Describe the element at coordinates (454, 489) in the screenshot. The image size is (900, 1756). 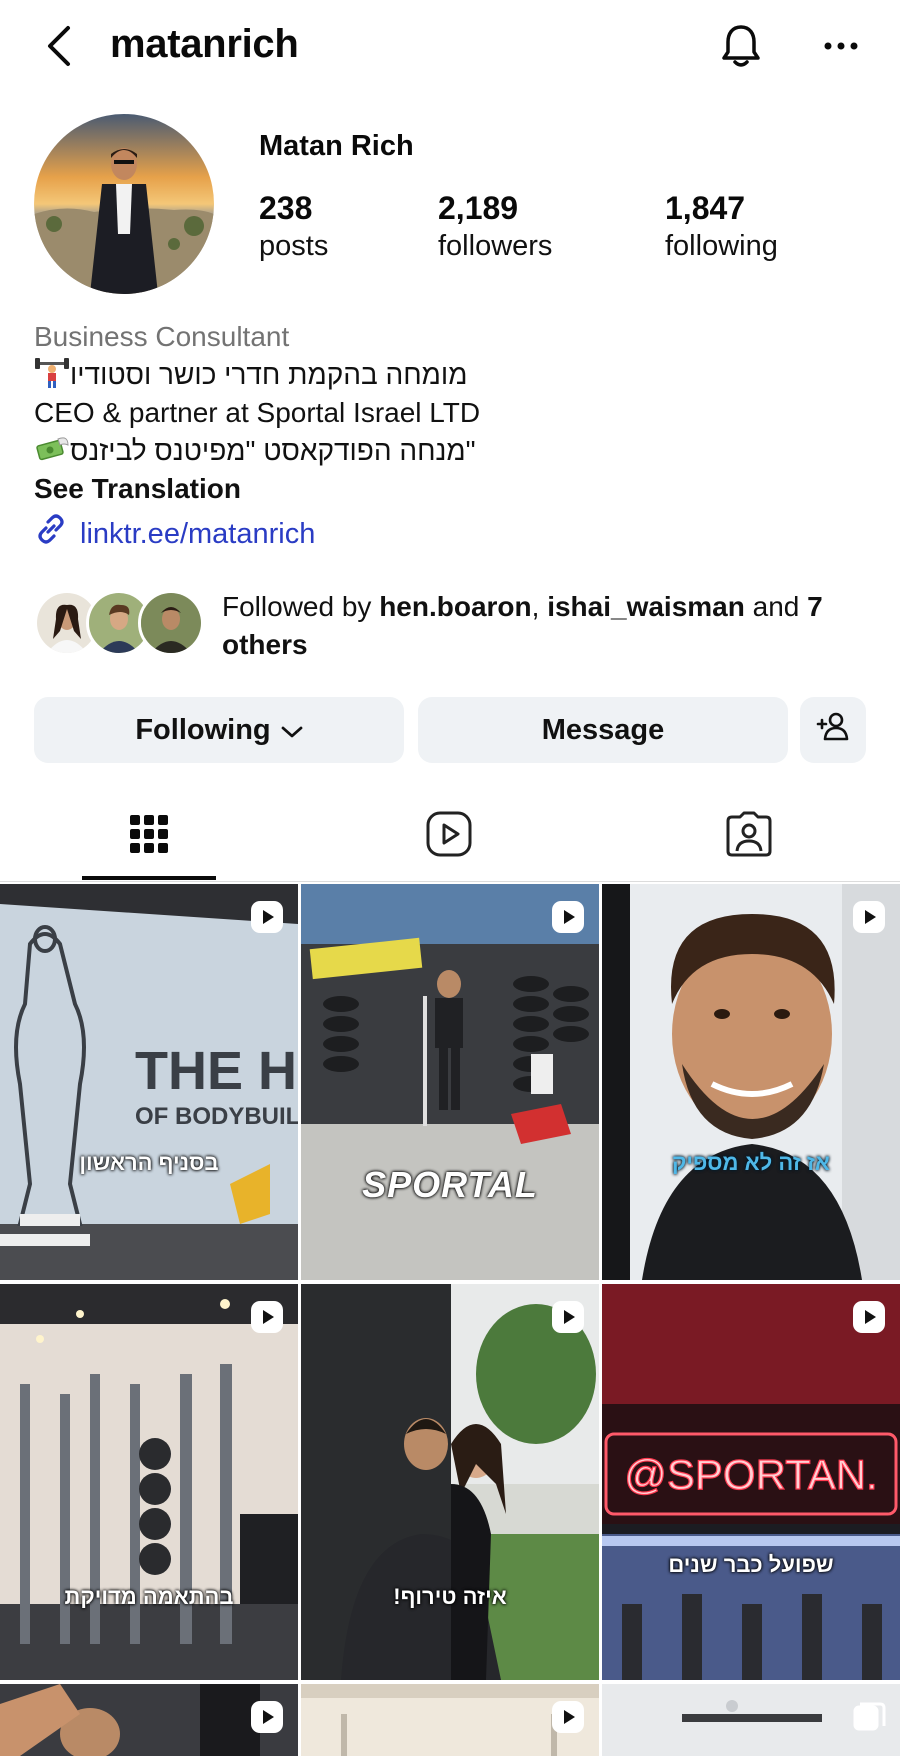
I see `see-translation-link: See Translation` at that location.